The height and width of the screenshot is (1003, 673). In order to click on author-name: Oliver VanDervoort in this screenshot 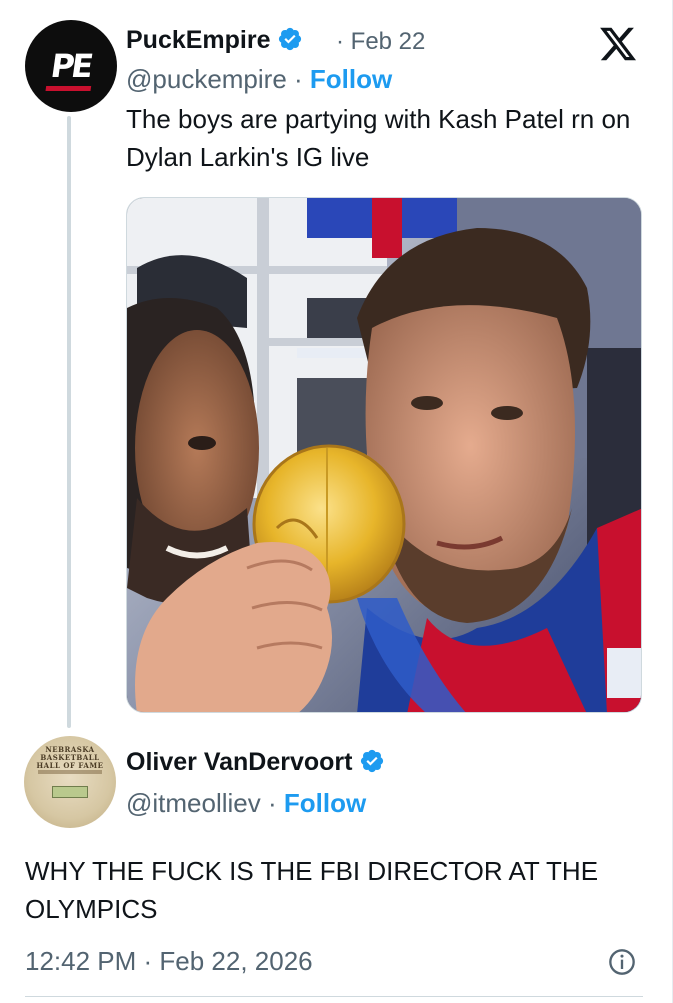, I will do `click(255, 762)`.